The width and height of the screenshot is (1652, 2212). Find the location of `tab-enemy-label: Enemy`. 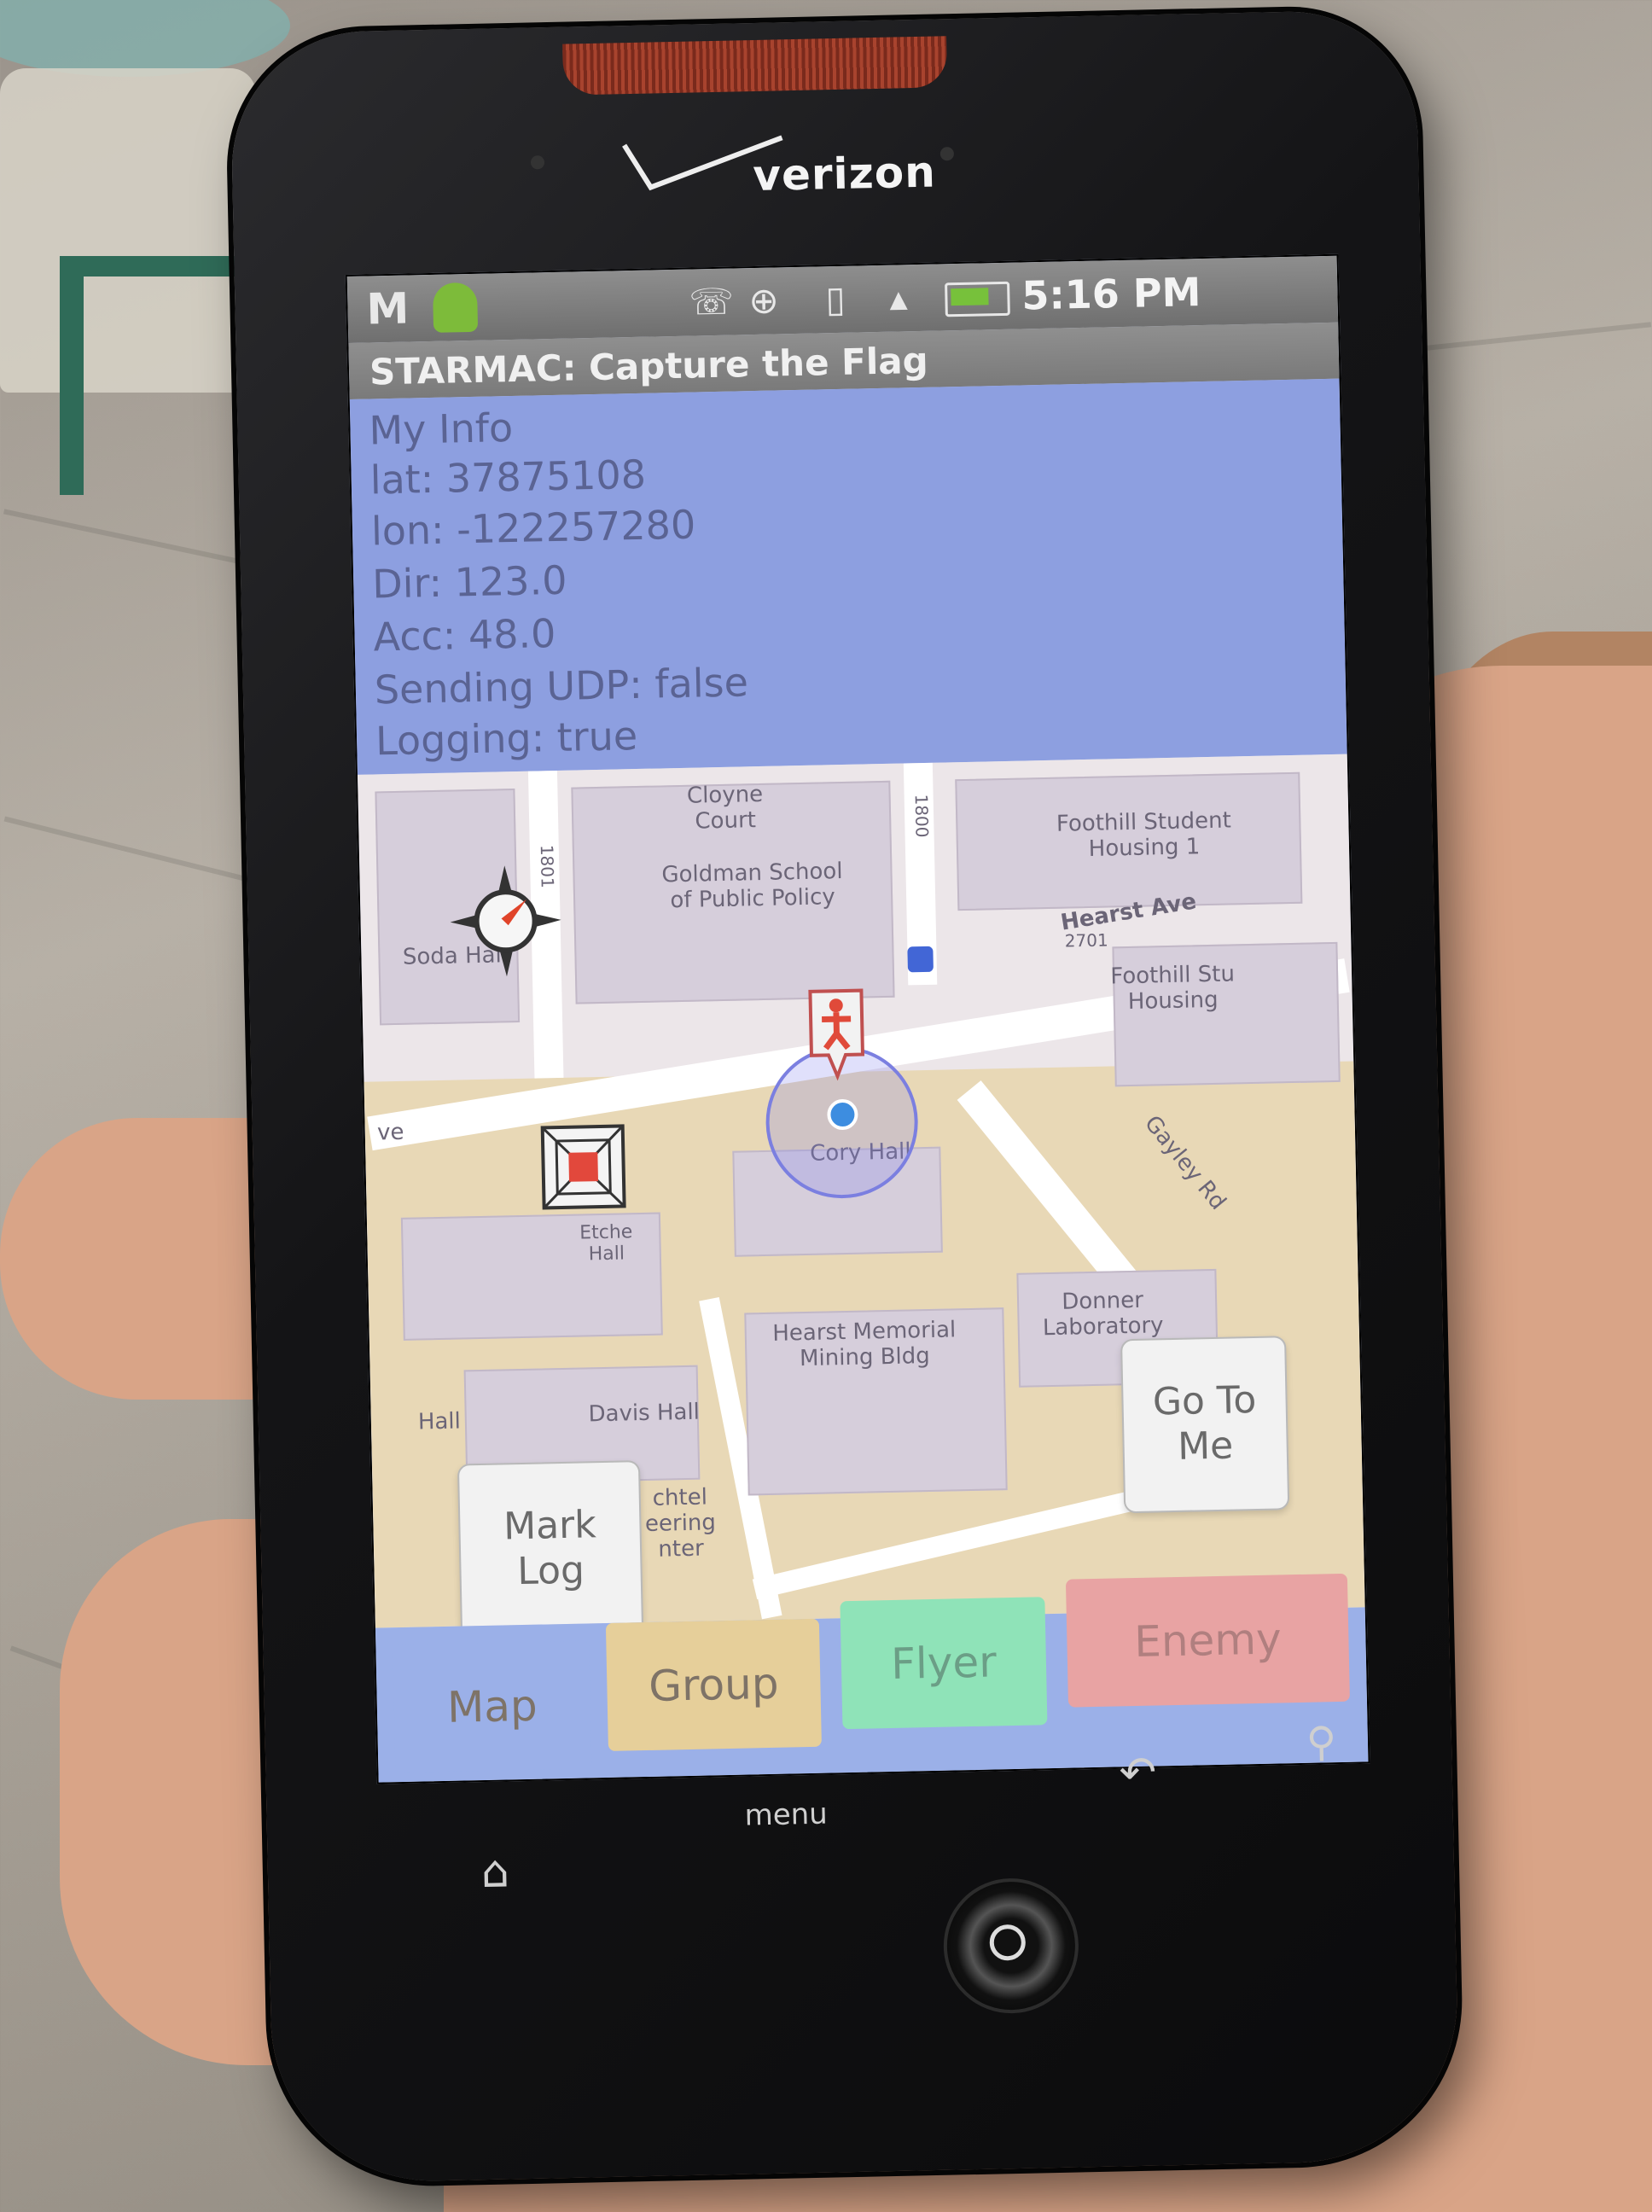

tab-enemy-label: Enemy is located at coordinates (1208, 1641).